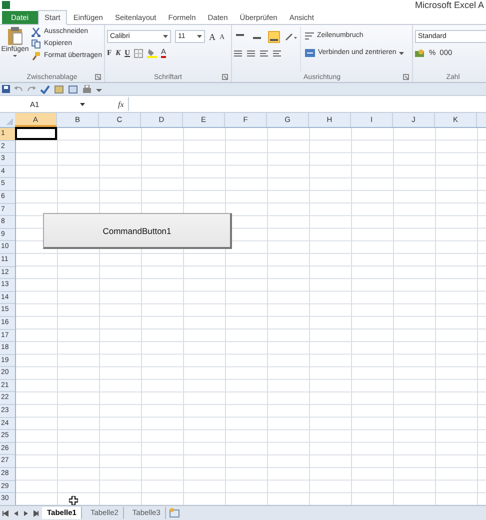  Describe the element at coordinates (36, 32) in the screenshot. I see `scissors-icon` at that location.